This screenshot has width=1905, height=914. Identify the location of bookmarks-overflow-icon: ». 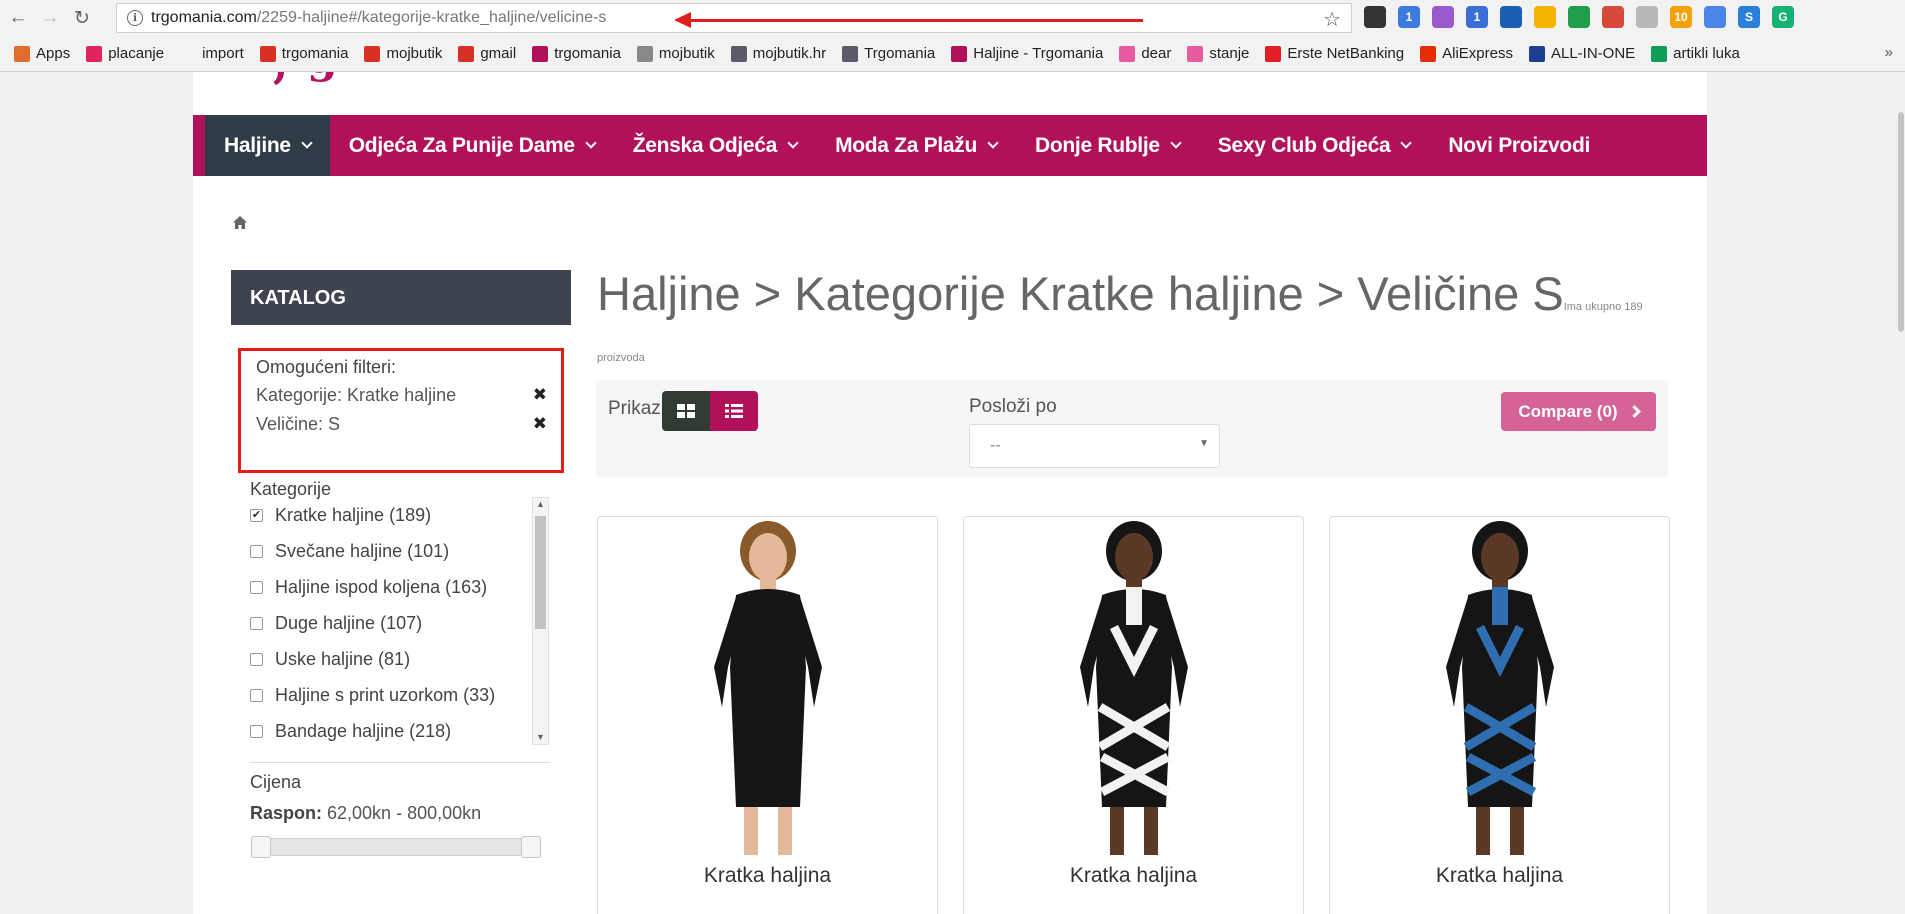
(1889, 52).